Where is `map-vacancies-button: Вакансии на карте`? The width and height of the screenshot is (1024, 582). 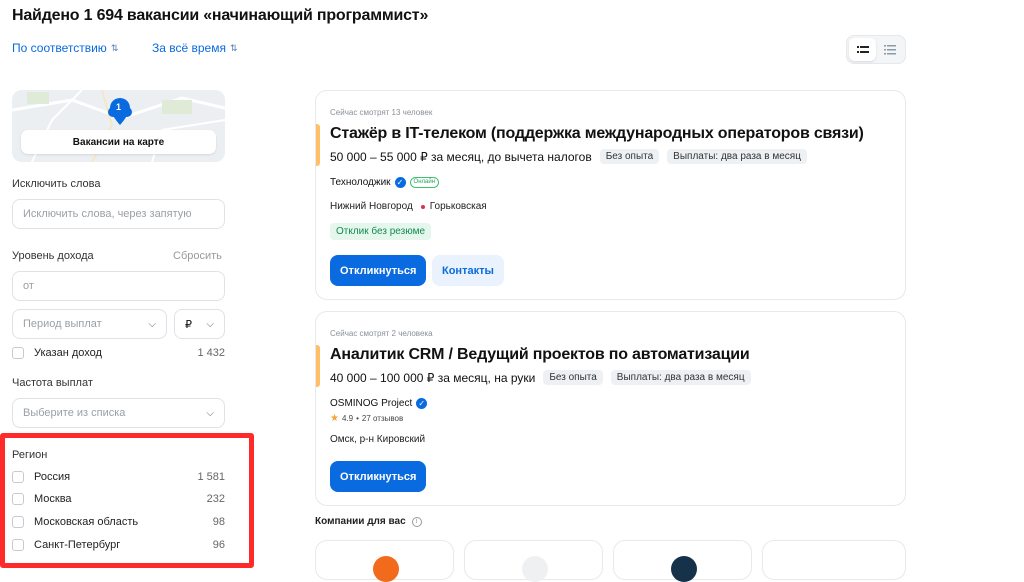 map-vacancies-button: Вакансии на карте is located at coordinates (118, 142).